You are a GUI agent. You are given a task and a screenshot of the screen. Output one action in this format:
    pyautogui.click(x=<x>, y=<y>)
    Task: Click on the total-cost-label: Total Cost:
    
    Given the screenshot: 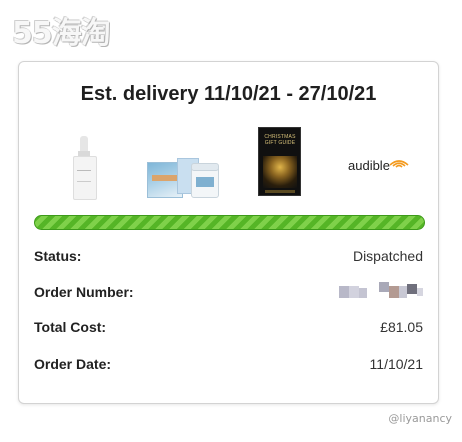 What is the action you would take?
    pyautogui.click(x=70, y=327)
    